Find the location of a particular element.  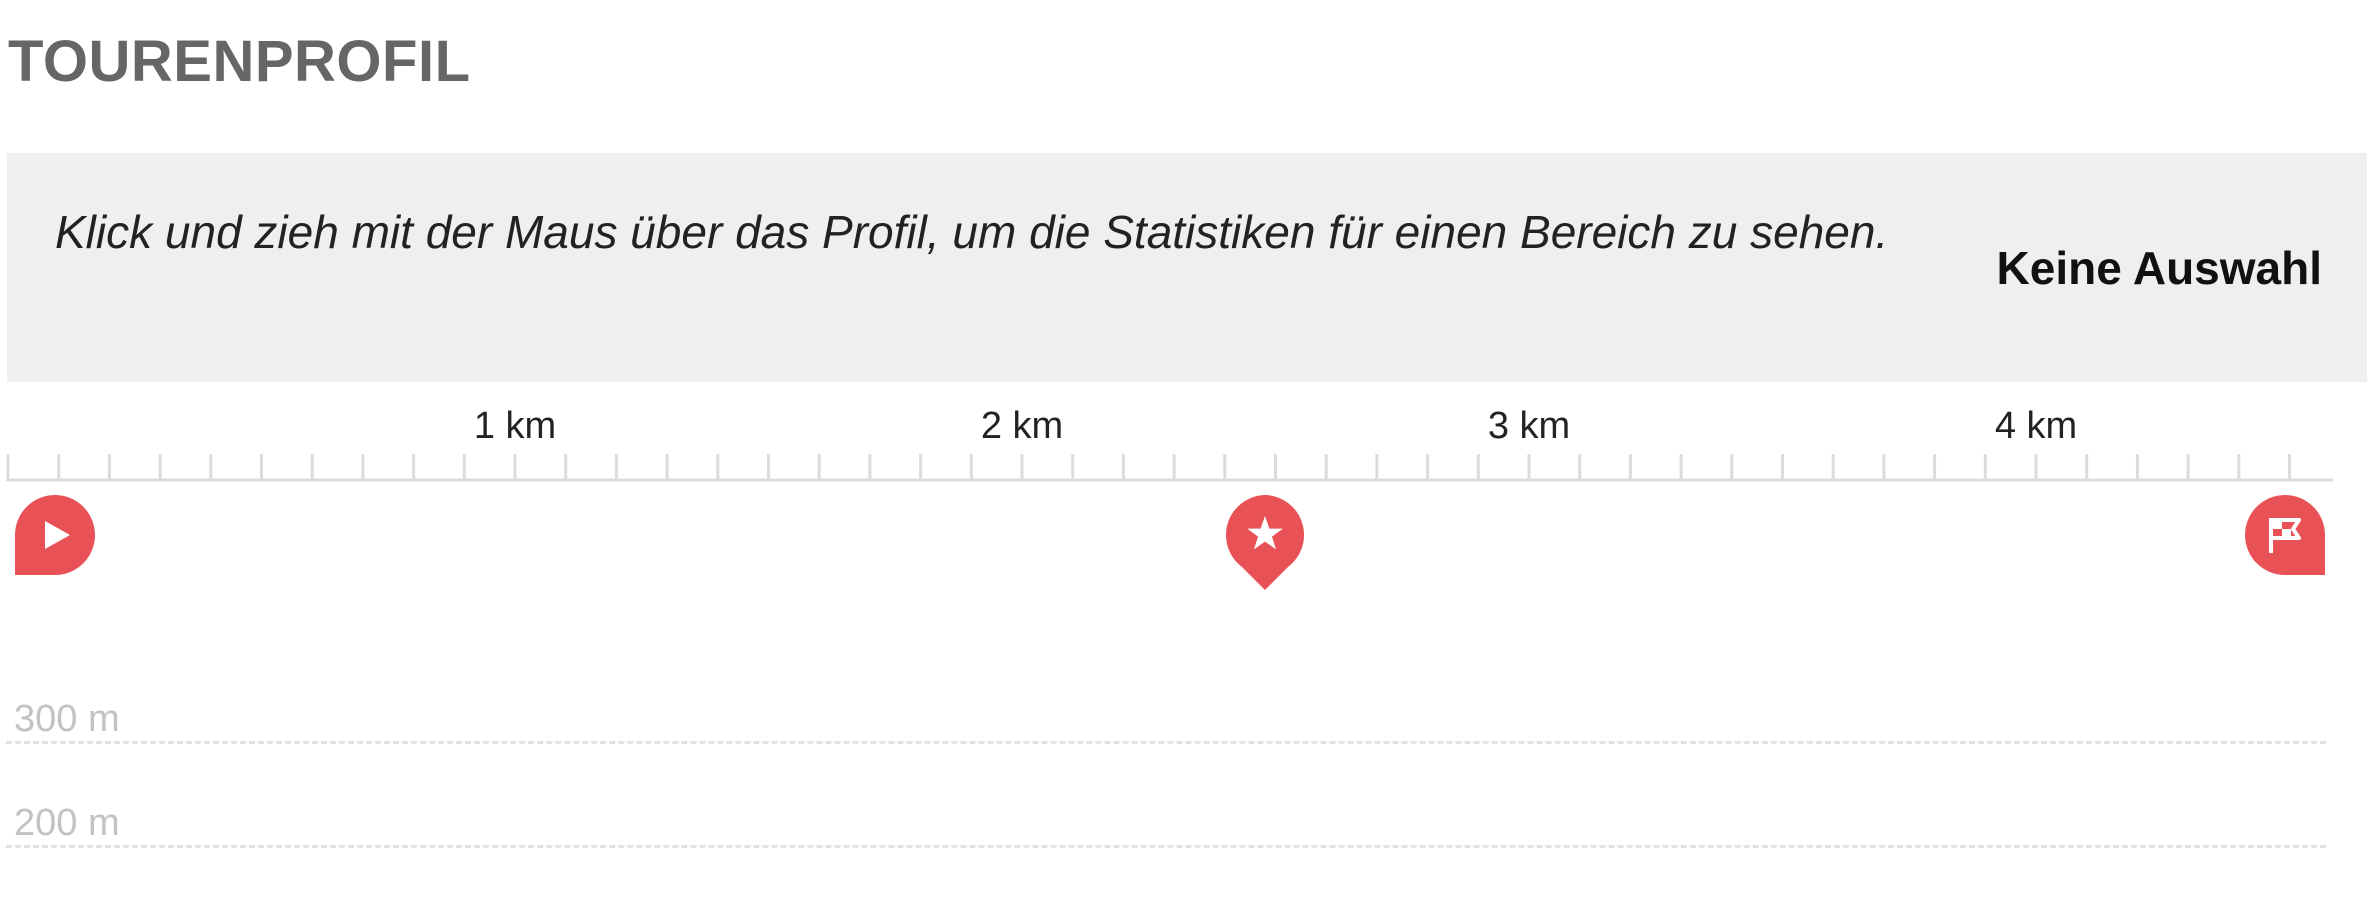

elevation-gridline-300m is located at coordinates (1166, 742).